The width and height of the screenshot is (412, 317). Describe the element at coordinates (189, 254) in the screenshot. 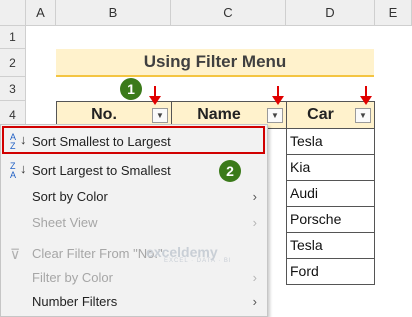

I see `watermark-logo: exceldemy EXCEL · DATA · BI` at that location.